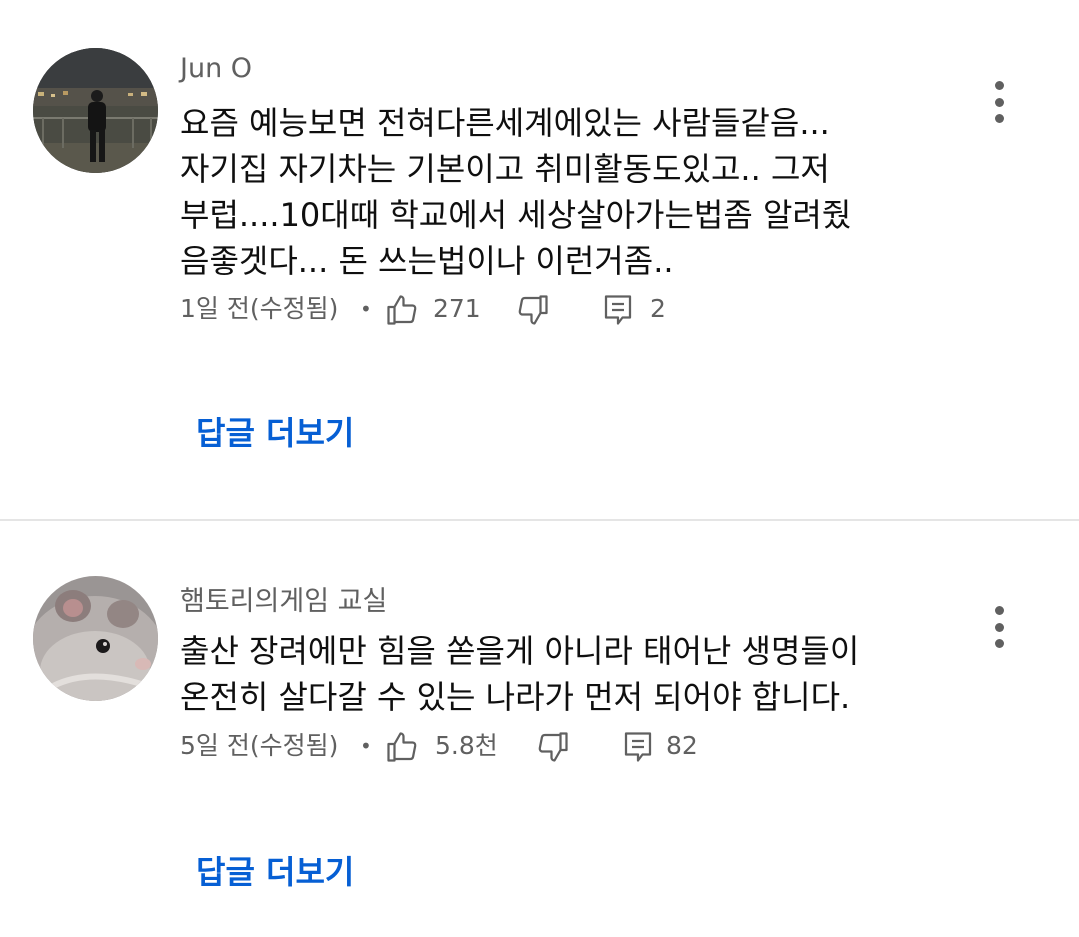 The width and height of the screenshot is (1079, 937). What do you see at coordinates (505, 169) in the screenshot?
I see `comment-text-line: 자기집 자기차는 기본이고 취미활동도있고.. 그저` at bounding box center [505, 169].